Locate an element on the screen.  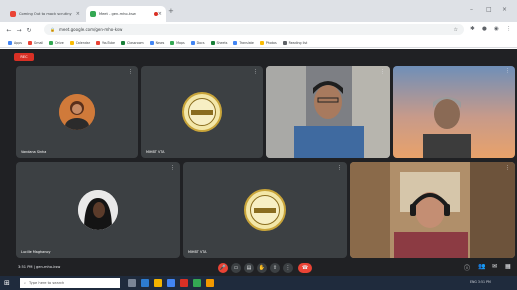
bookmark-item: Maps is located at coordinates (177, 42).